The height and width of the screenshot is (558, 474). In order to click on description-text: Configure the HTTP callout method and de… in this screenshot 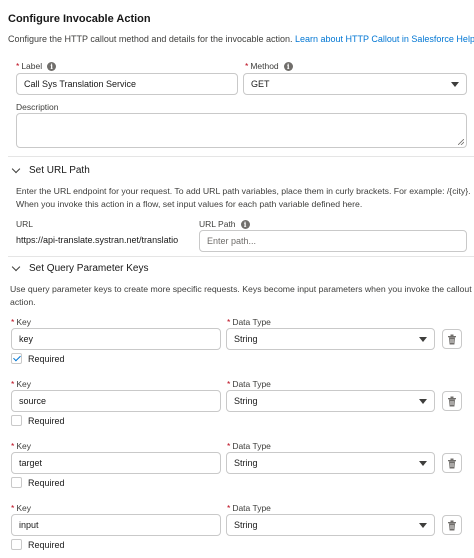, I will do `click(150, 39)`.